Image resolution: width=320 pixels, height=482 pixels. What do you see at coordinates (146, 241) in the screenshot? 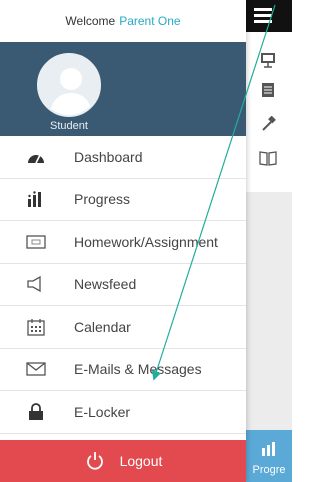
I see `menu-item-label: Homework/Assignment` at bounding box center [146, 241].